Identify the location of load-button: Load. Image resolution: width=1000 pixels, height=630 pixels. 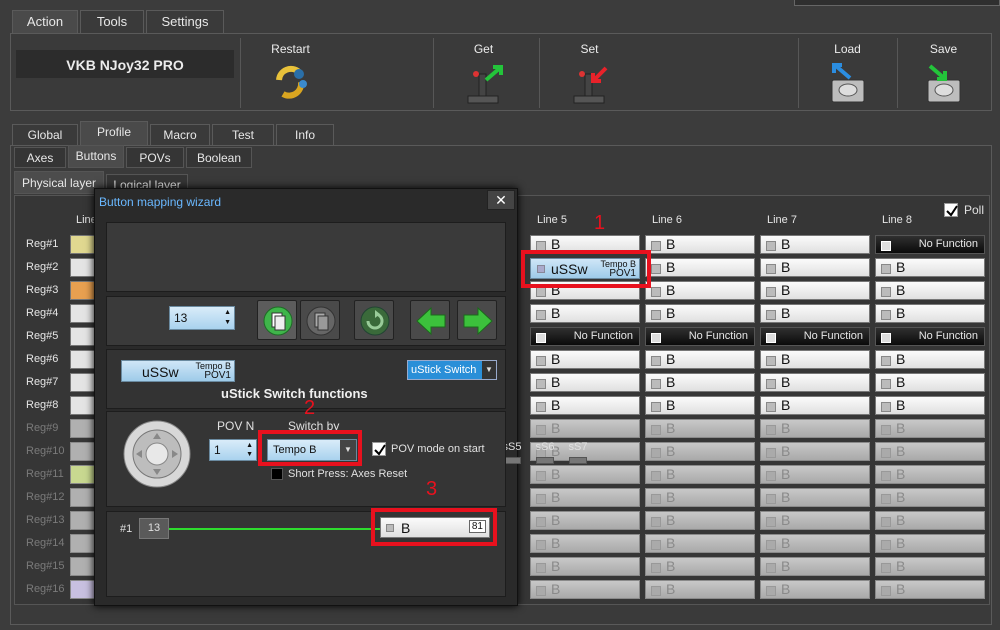
(847, 73).